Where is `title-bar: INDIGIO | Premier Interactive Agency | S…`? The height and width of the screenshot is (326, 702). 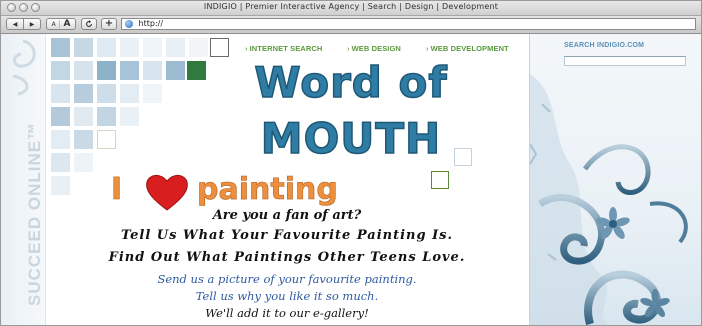 title-bar: INDIGIO | Premier Interactive Agency | S… is located at coordinates (351, 8).